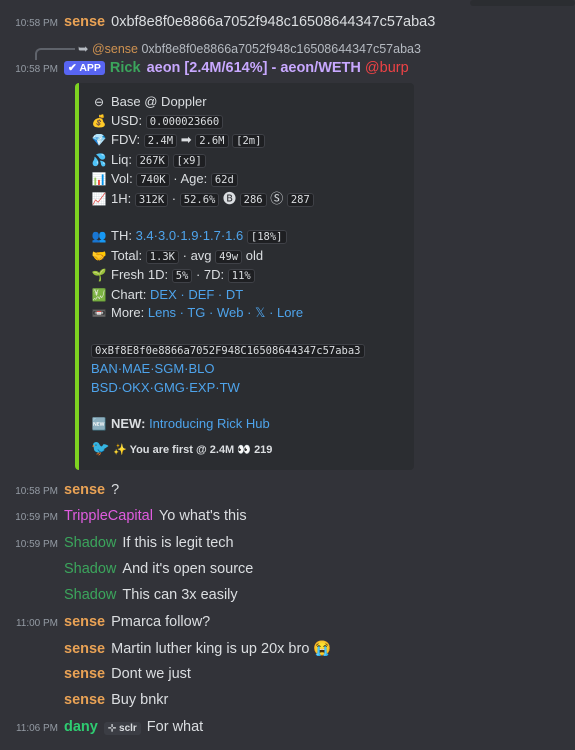 This screenshot has height=750, width=575. Describe the element at coordinates (36, 728) in the screenshot. I see `timestamp: 11:06 PM` at that location.